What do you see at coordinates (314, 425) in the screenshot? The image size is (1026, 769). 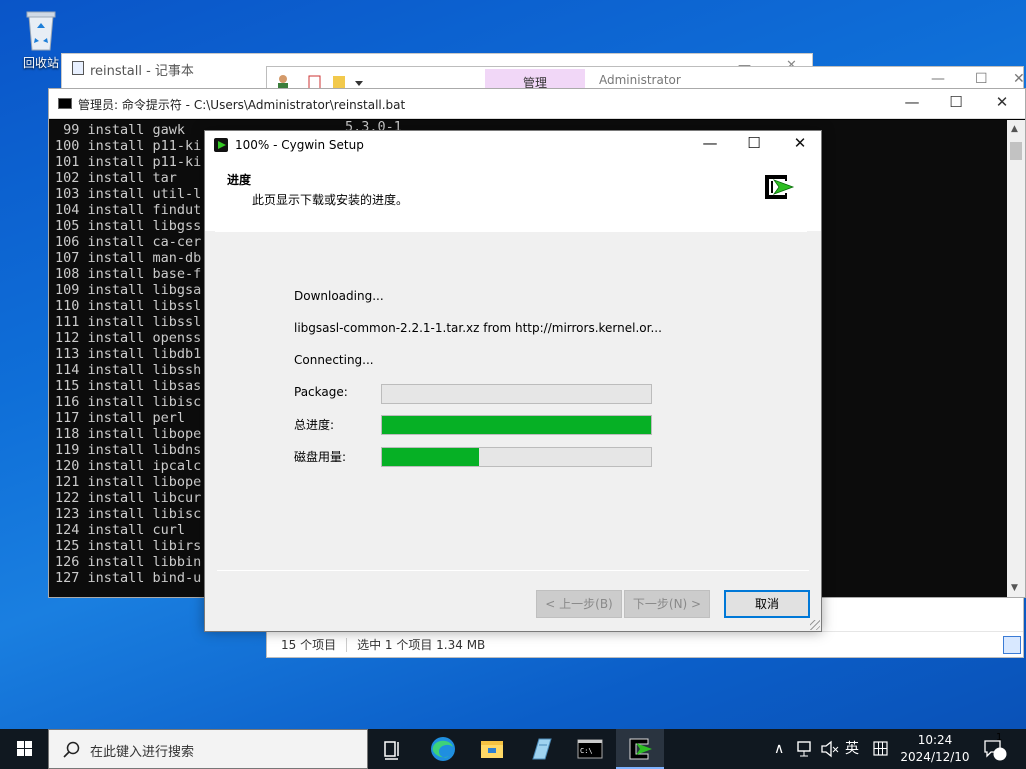 I see `total-progress-label: 总进度:` at bounding box center [314, 425].